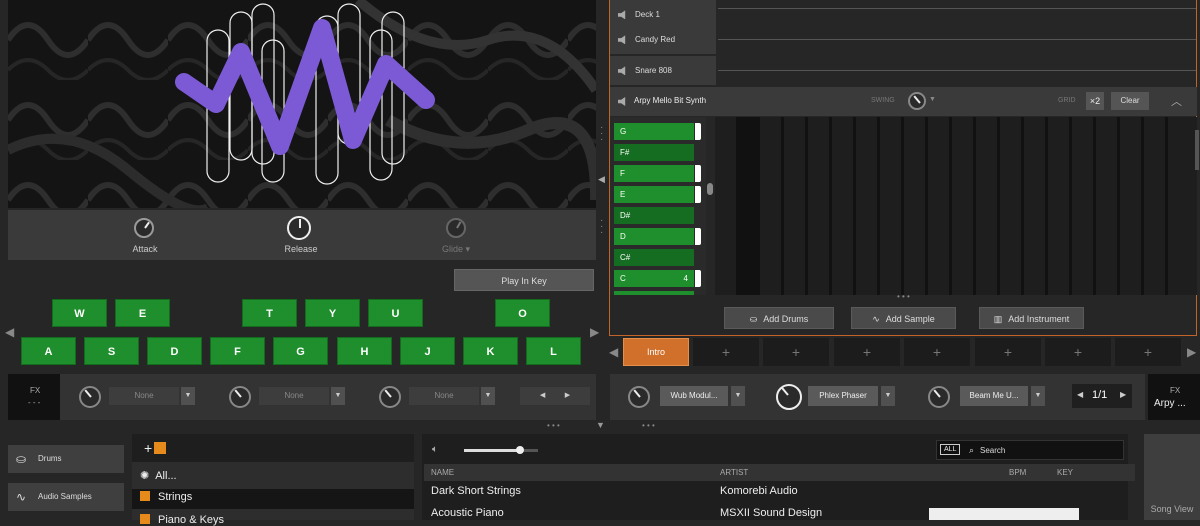  I want to click on splitter-handle-top: · · ·, so click(601, 134).